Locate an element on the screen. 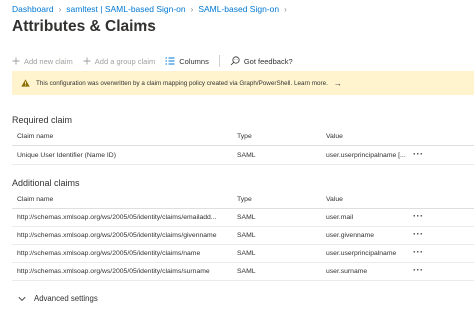 This screenshot has height=332, width=474. page-title: Attributes & Claims is located at coordinates (84, 26).